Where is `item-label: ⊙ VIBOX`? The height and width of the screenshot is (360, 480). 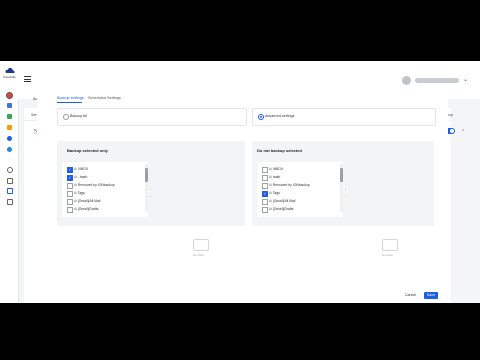
item-label: ⊙ VIBOX is located at coordinates (81, 169).